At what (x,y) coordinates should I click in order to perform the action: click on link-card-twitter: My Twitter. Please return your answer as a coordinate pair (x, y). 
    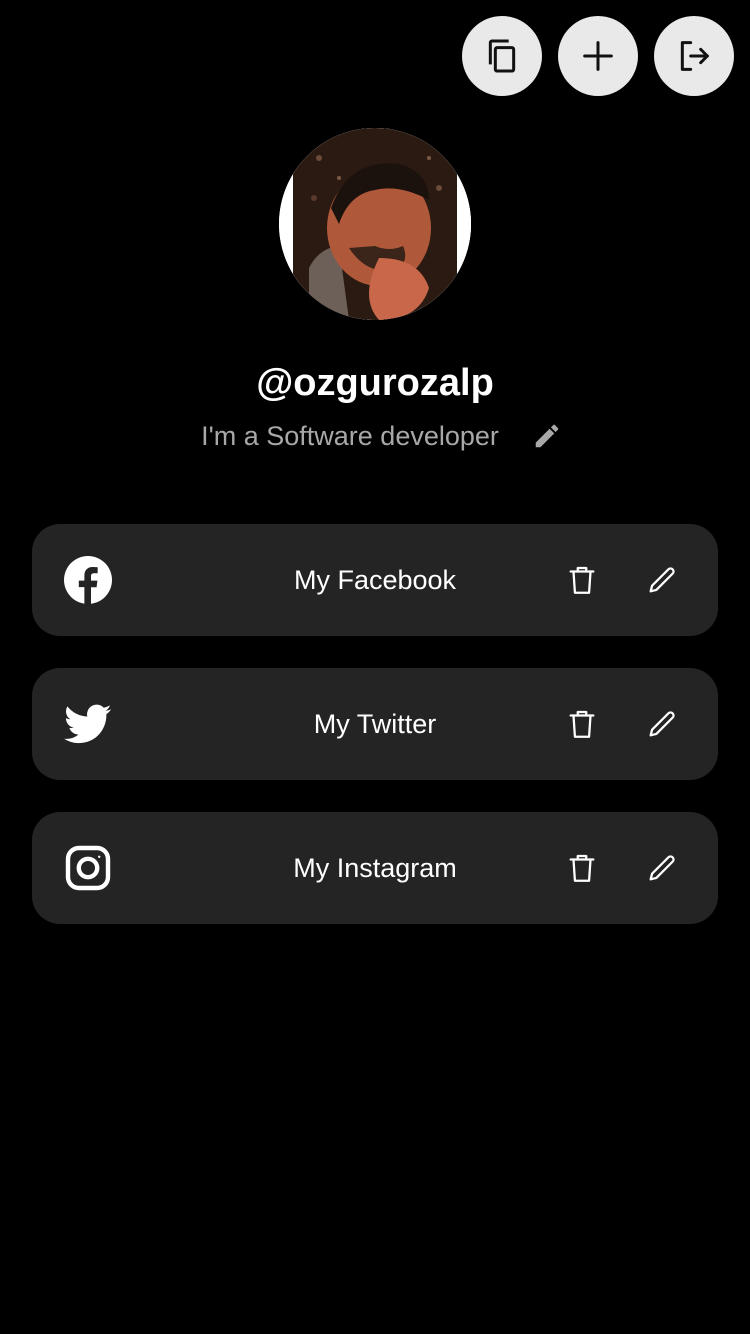
    Looking at the image, I should click on (375, 724).